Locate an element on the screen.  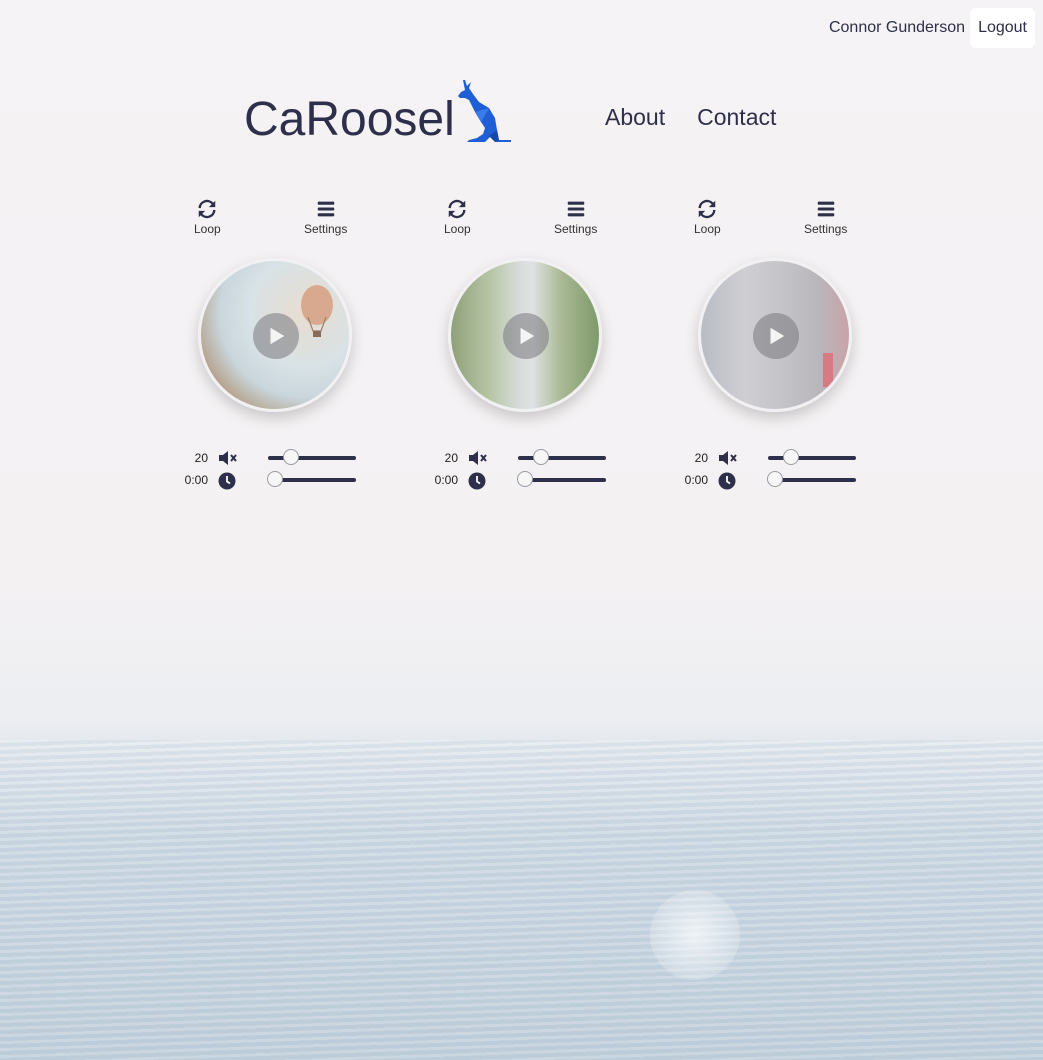
brand: CaRoosel is located at coordinates (381, 111).